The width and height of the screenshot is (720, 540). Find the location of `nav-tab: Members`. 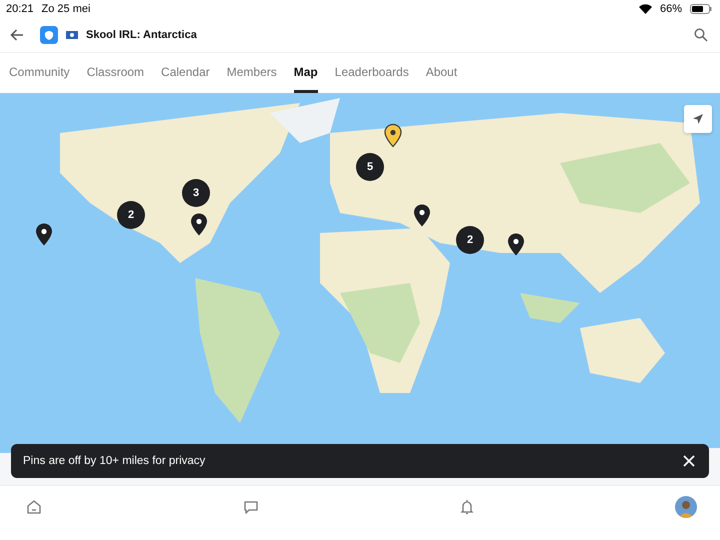

nav-tab: Members is located at coordinates (251, 73).